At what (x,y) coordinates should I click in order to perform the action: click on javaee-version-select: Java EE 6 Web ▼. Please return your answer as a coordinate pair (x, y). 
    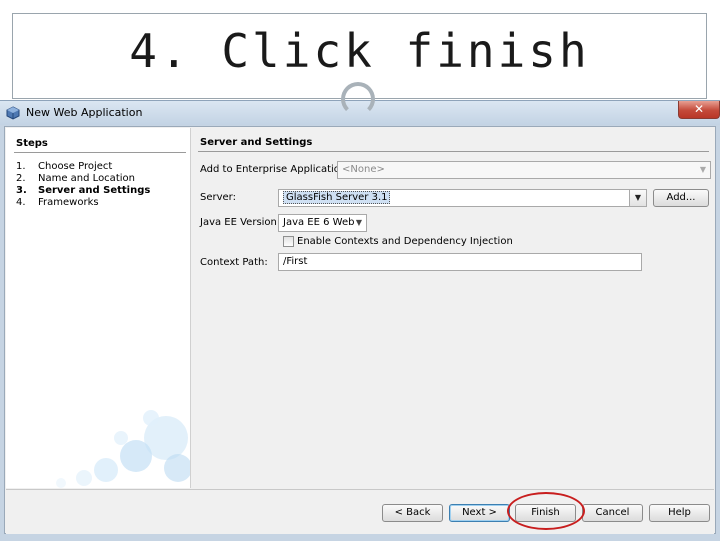
    Looking at the image, I should click on (322, 223).